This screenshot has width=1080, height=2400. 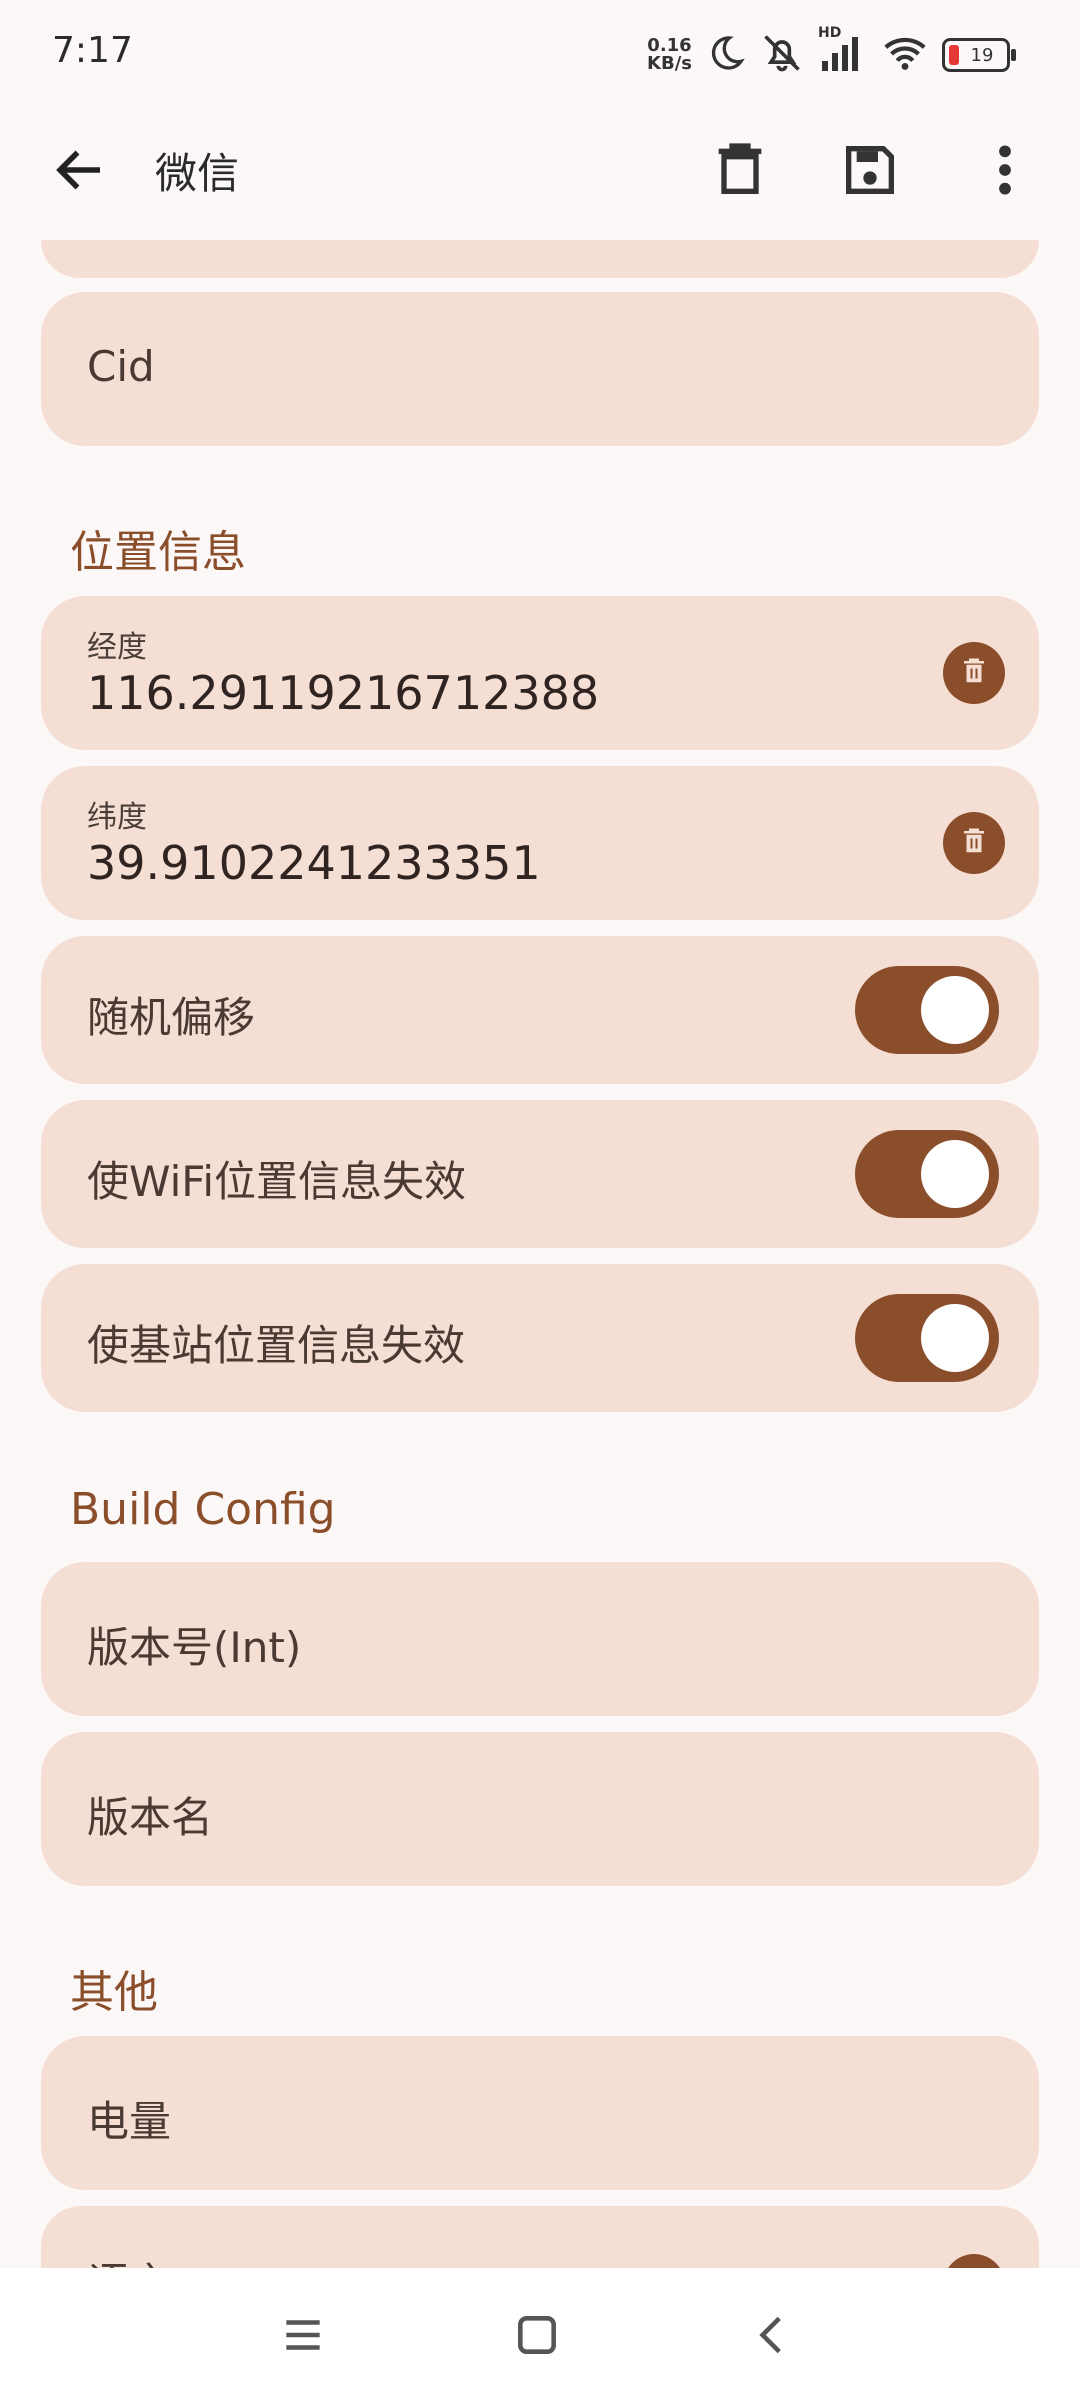 What do you see at coordinates (343, 693) in the screenshot?
I see `longitude-value: 116.29119216712388` at bounding box center [343, 693].